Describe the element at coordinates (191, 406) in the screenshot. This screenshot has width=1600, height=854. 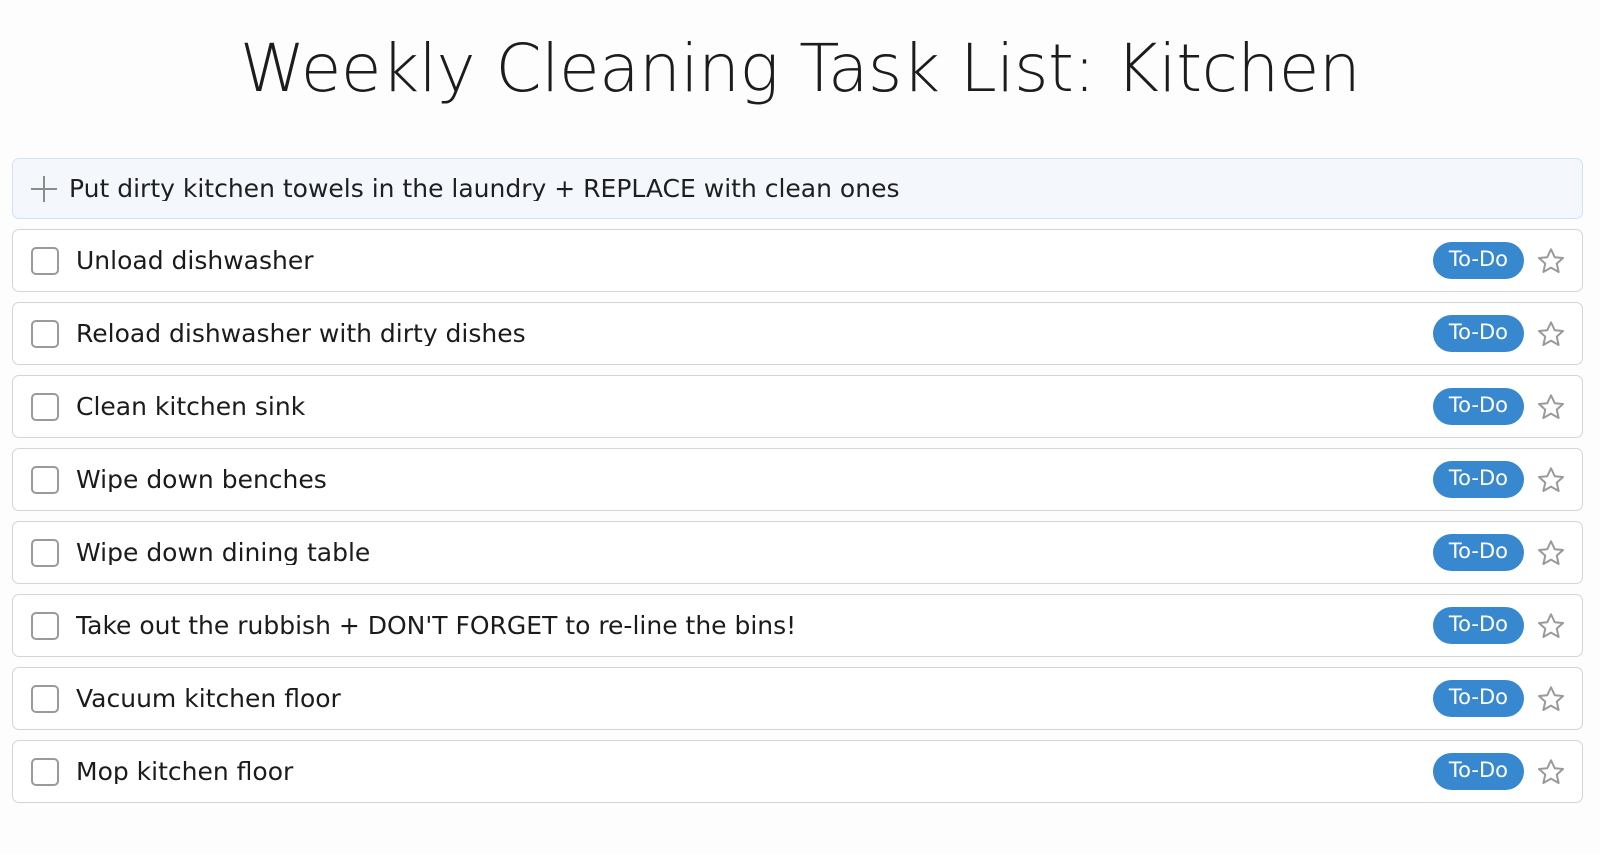
I see `task-label: Clean kitchen sink` at that location.